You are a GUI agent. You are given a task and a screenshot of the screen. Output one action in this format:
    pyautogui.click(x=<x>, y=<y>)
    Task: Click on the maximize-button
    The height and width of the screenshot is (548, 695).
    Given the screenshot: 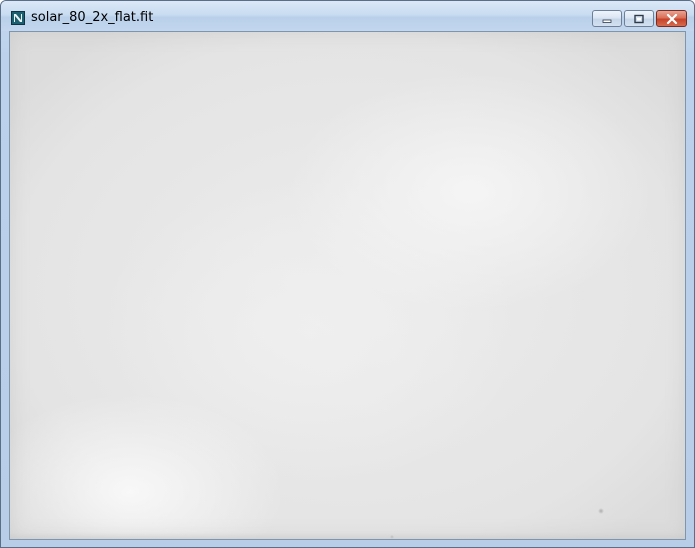 What is the action you would take?
    pyautogui.click(x=639, y=18)
    